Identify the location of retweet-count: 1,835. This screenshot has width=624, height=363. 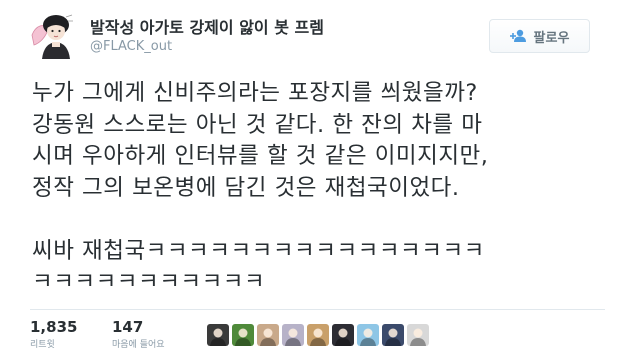
(54, 327).